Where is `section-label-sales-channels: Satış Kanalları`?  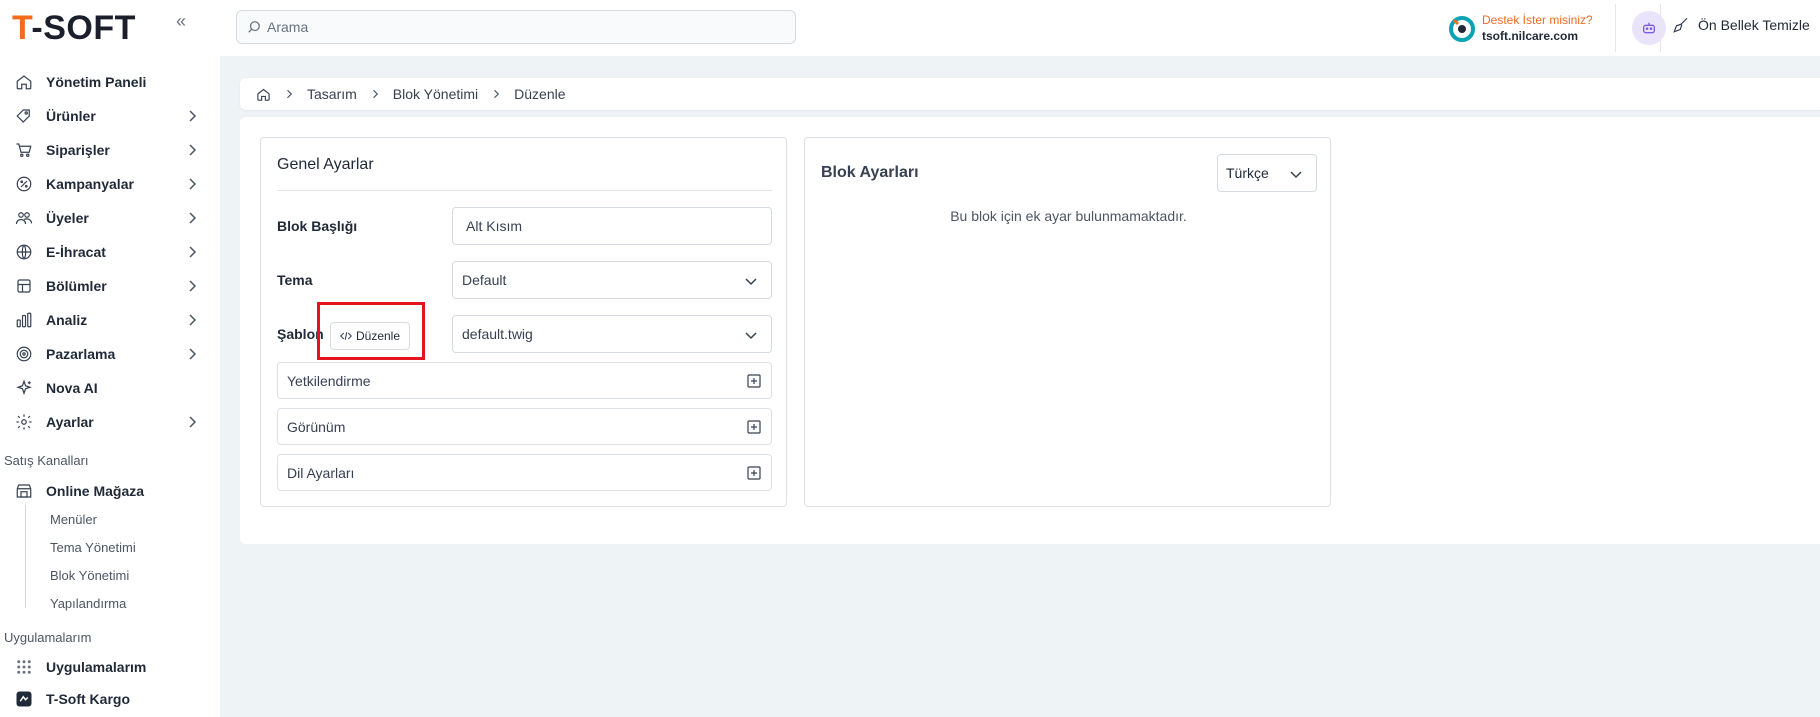
section-label-sales-channels: Satış Kanalları is located at coordinates (46, 460).